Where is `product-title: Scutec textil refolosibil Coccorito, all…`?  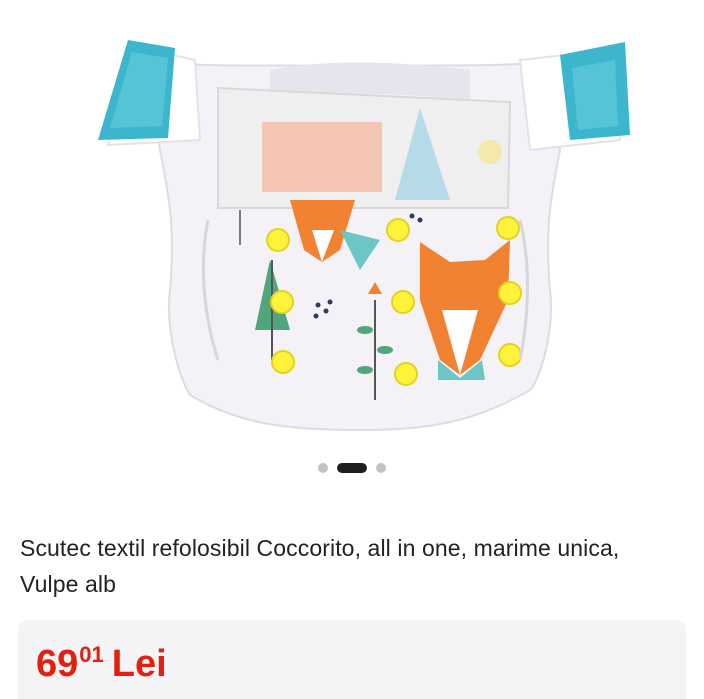
product-title: Scutec textil refolosibil Coccorito, all… is located at coordinates (320, 566).